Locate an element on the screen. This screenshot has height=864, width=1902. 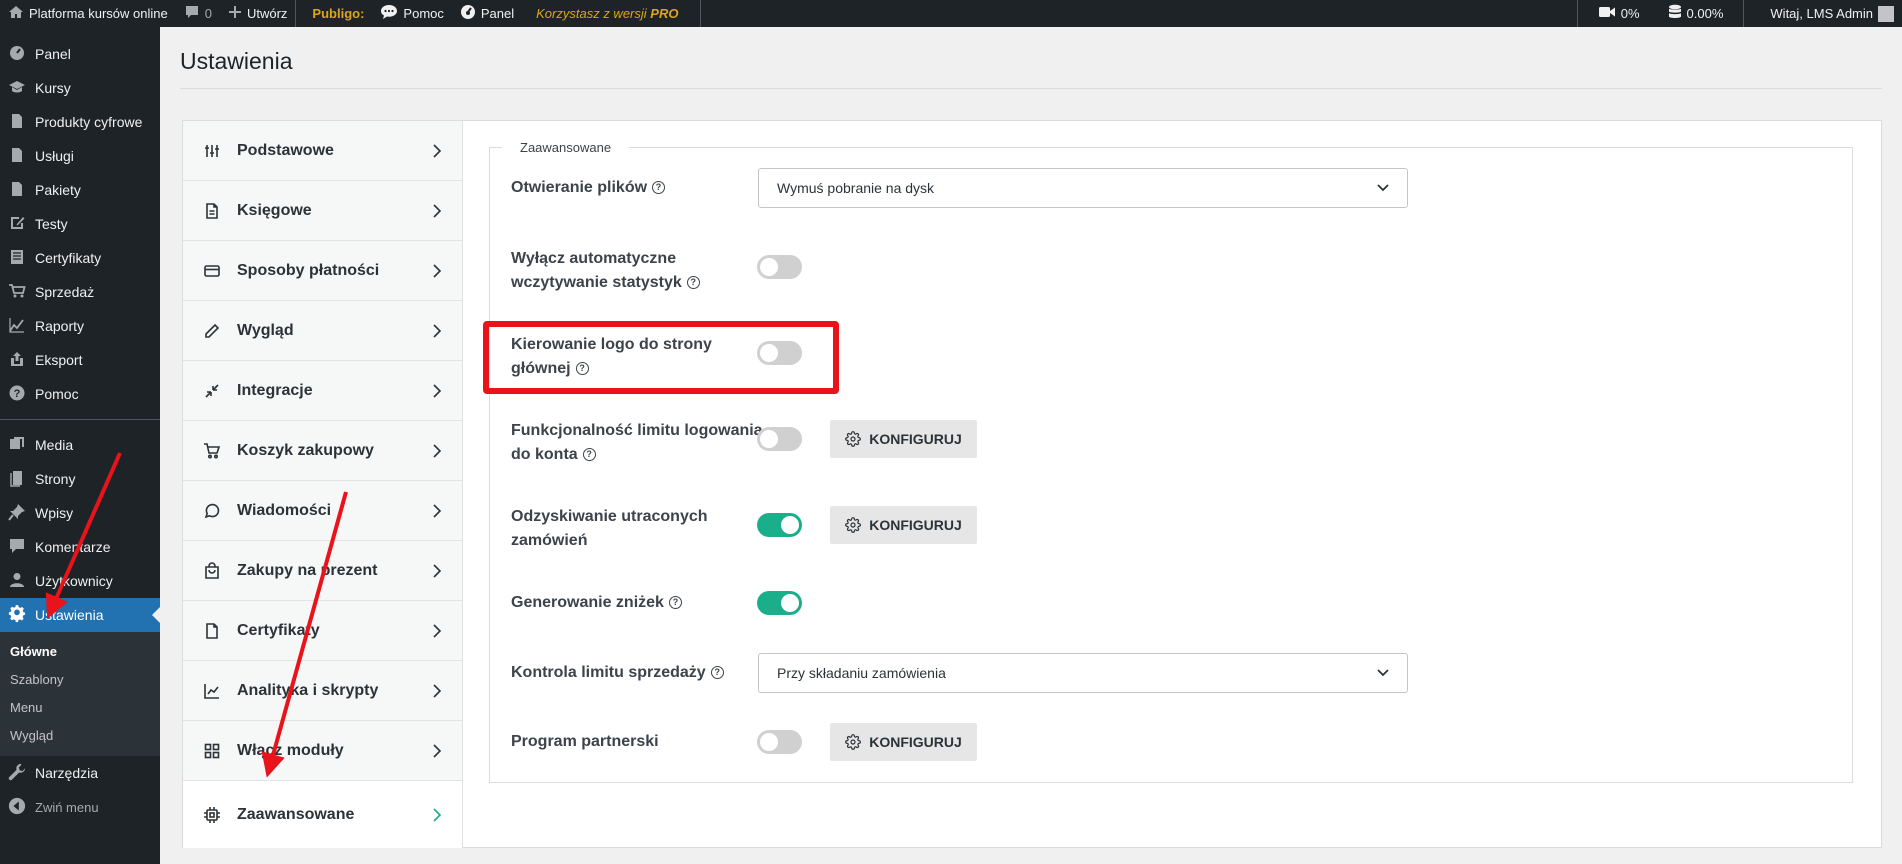
sidebar-item-narzedzia: Narzędzia is located at coordinates (80, 773).